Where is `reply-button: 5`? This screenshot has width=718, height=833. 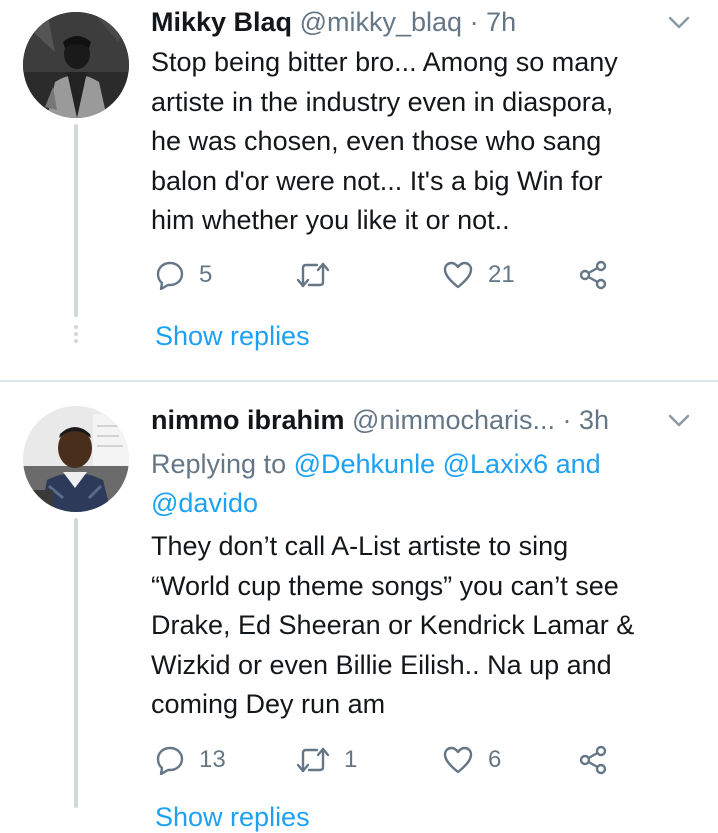 reply-button: 5 is located at coordinates (183, 275).